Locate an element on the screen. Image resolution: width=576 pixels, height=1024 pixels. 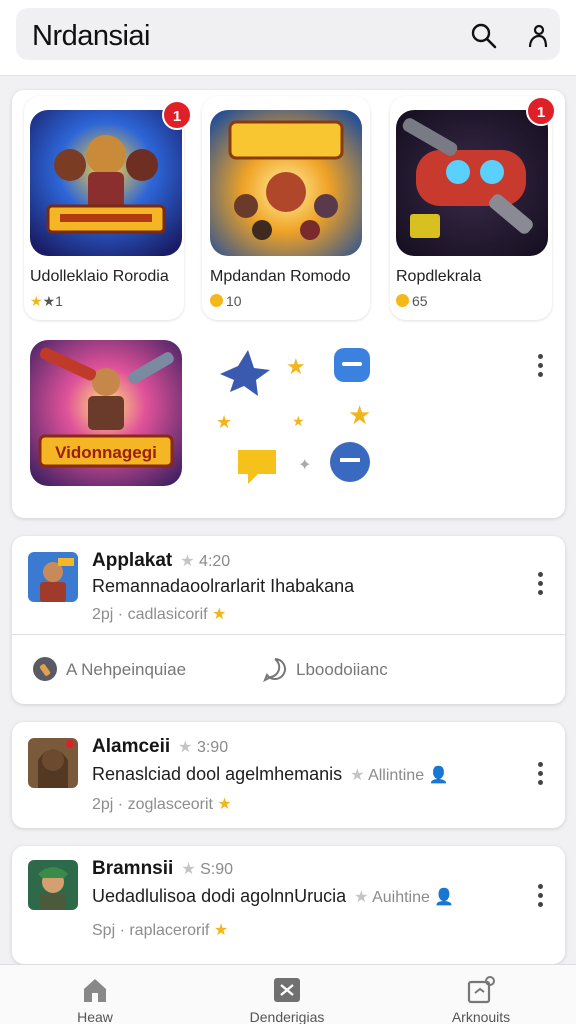
nav-item-denderigias: Denderigias is located at coordinates (287, 999).